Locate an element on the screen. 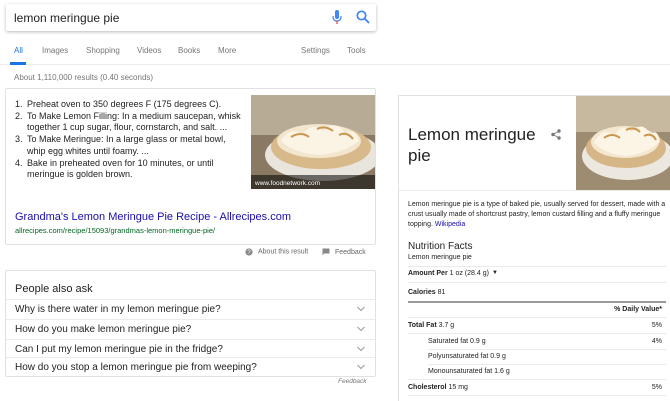  tab-settings: Settings is located at coordinates (315, 50).